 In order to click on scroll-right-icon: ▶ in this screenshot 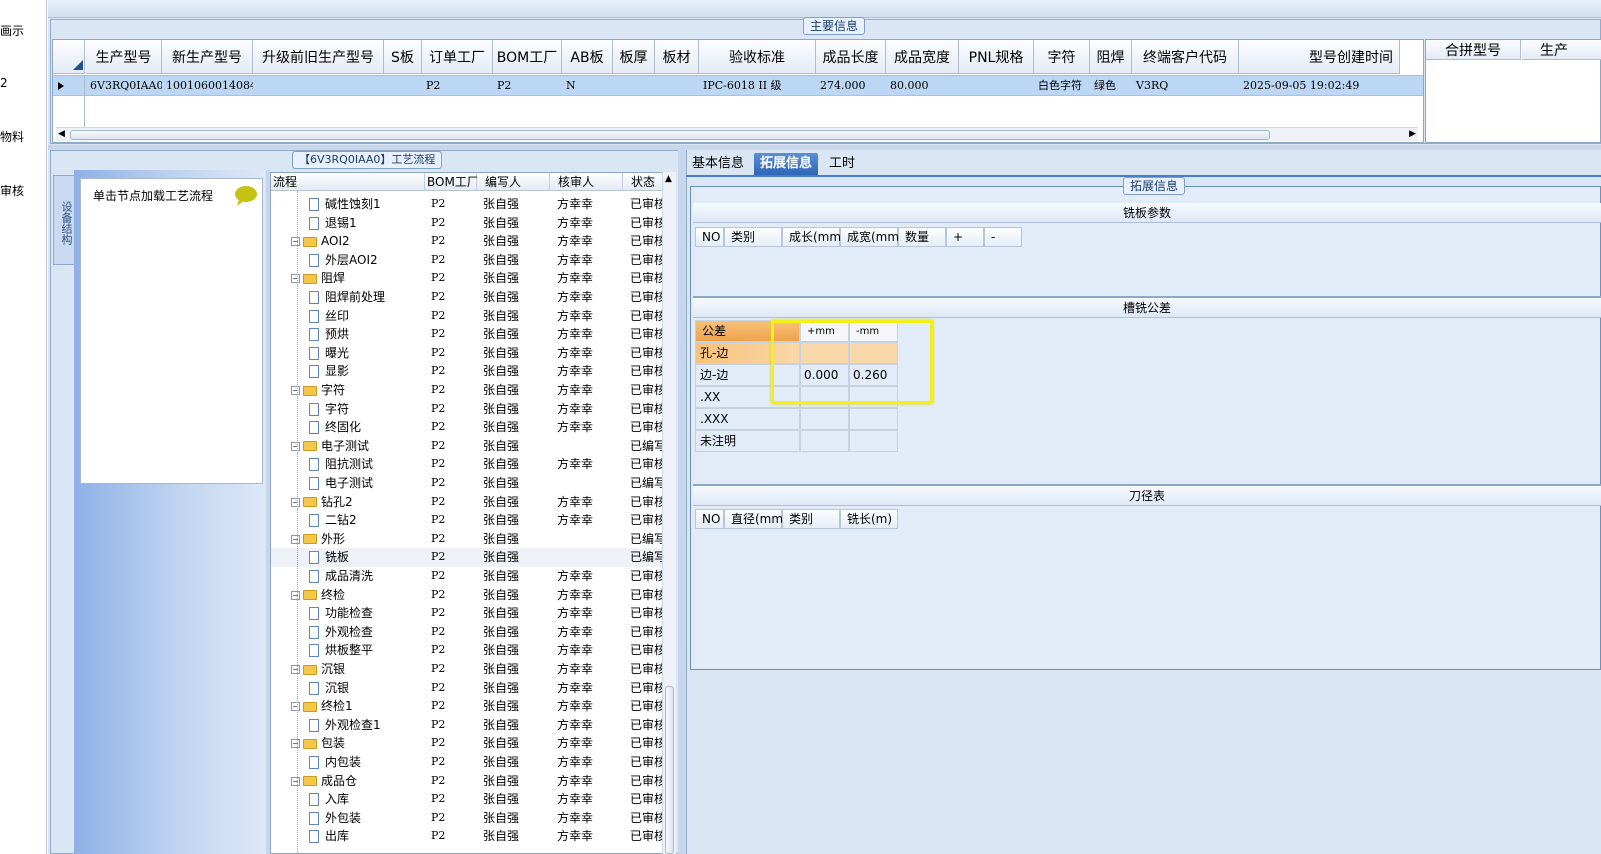, I will do `click(1412, 134)`.